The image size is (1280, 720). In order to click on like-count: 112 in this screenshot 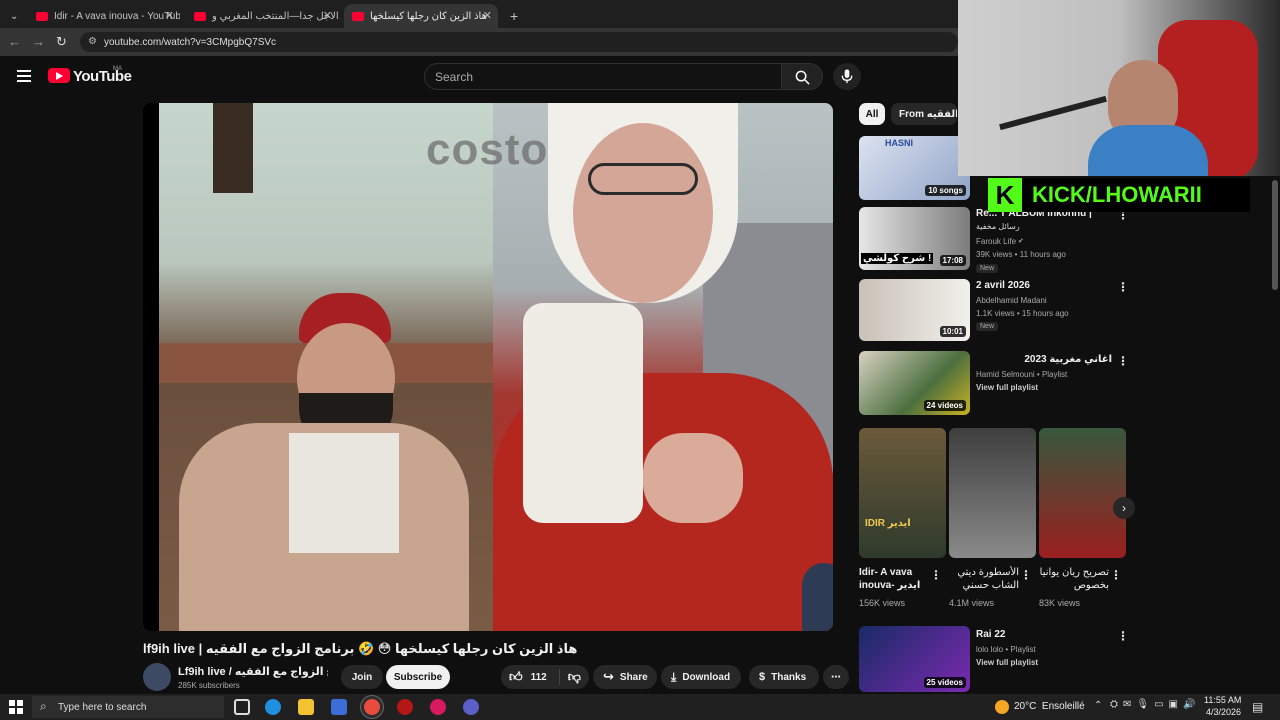, I will do `click(539, 677)`.